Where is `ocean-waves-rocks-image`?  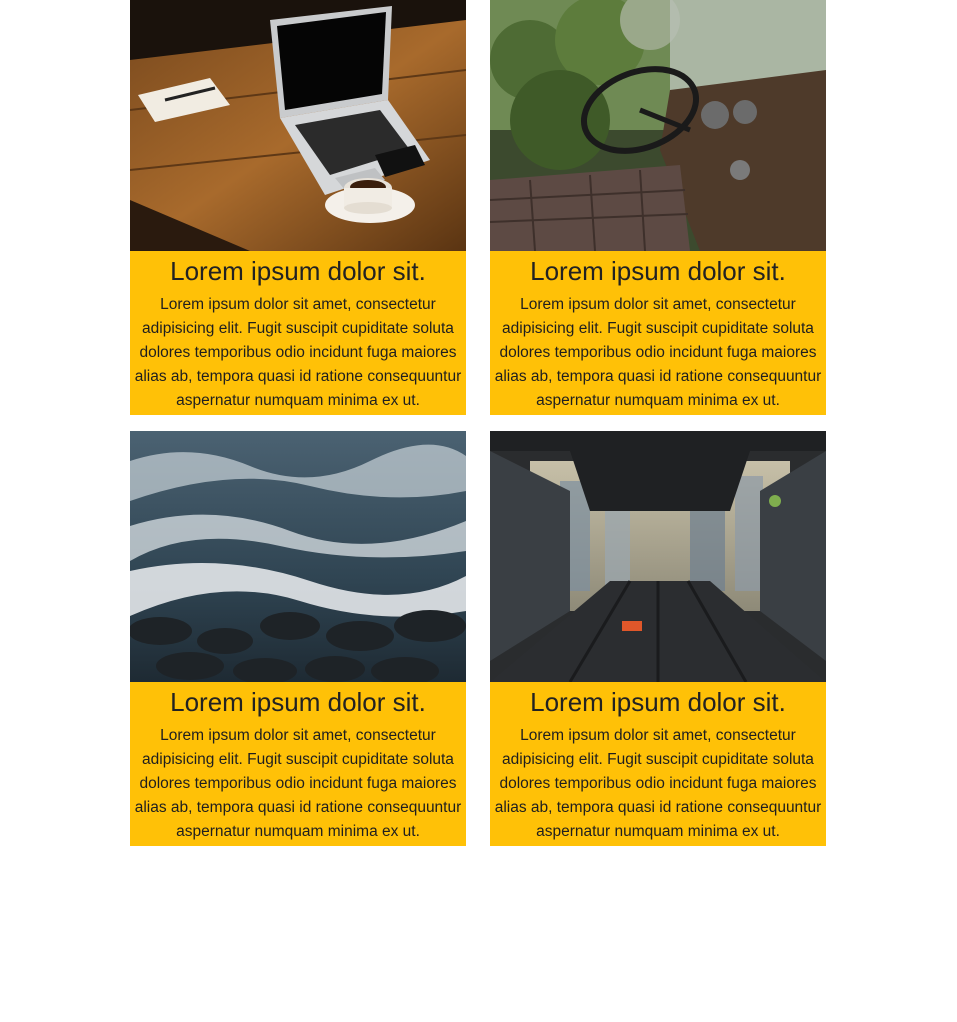 ocean-waves-rocks-image is located at coordinates (298, 556).